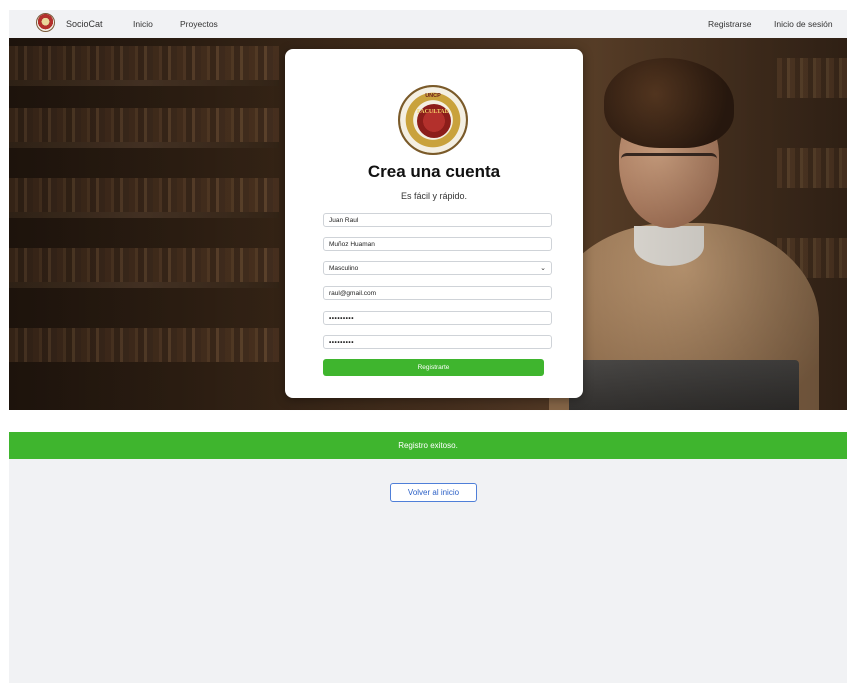 Image resolution: width=847 pixels, height=683 pixels. What do you see at coordinates (344, 268) in the screenshot?
I see `gender-value: Masculino` at bounding box center [344, 268].